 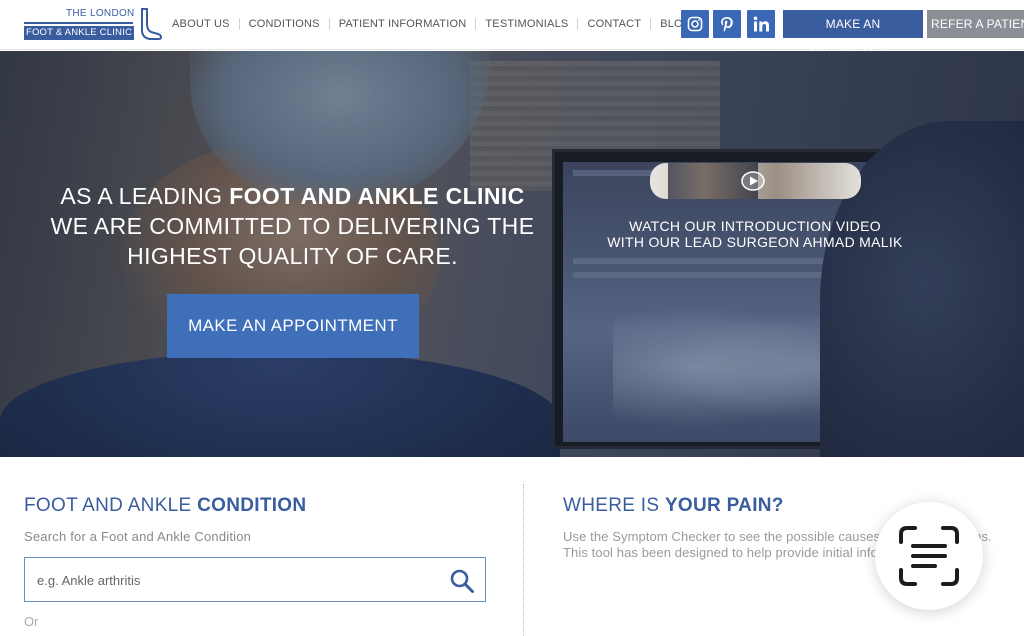 What do you see at coordinates (462, 581) in the screenshot?
I see `search-icon` at bounding box center [462, 581].